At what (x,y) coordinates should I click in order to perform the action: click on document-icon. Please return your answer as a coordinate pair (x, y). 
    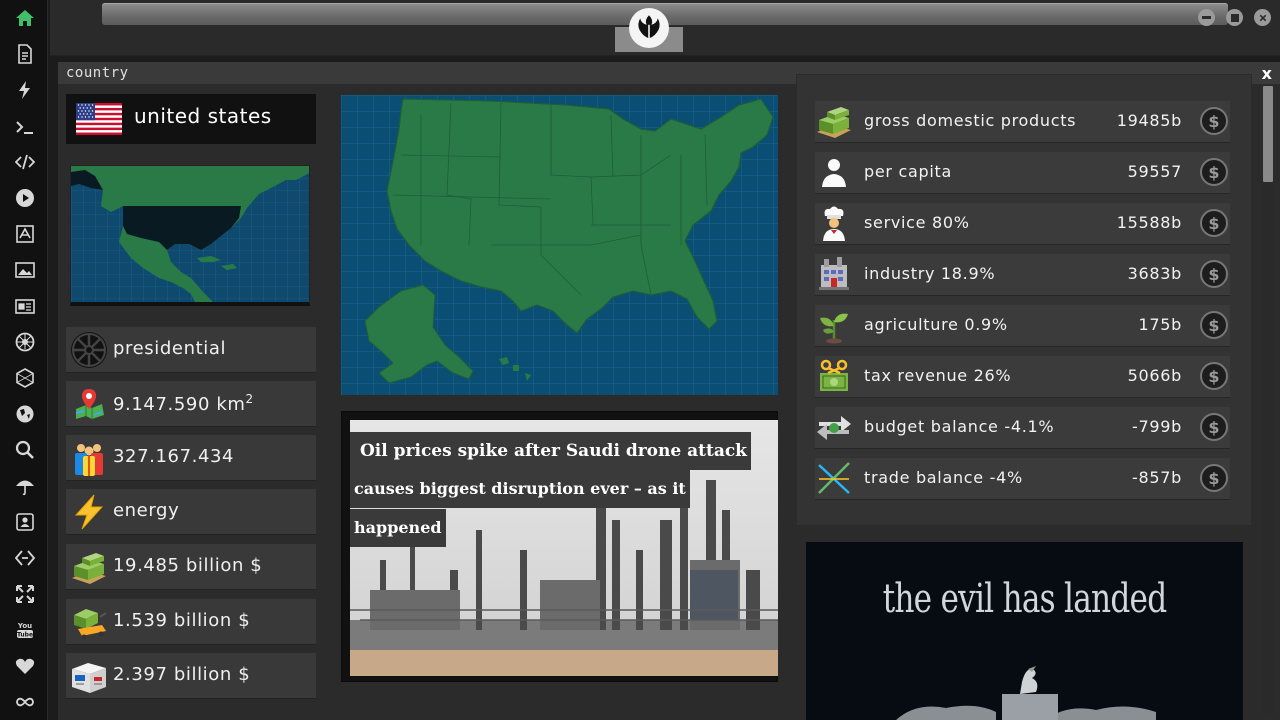
    Looking at the image, I should click on (25, 54).